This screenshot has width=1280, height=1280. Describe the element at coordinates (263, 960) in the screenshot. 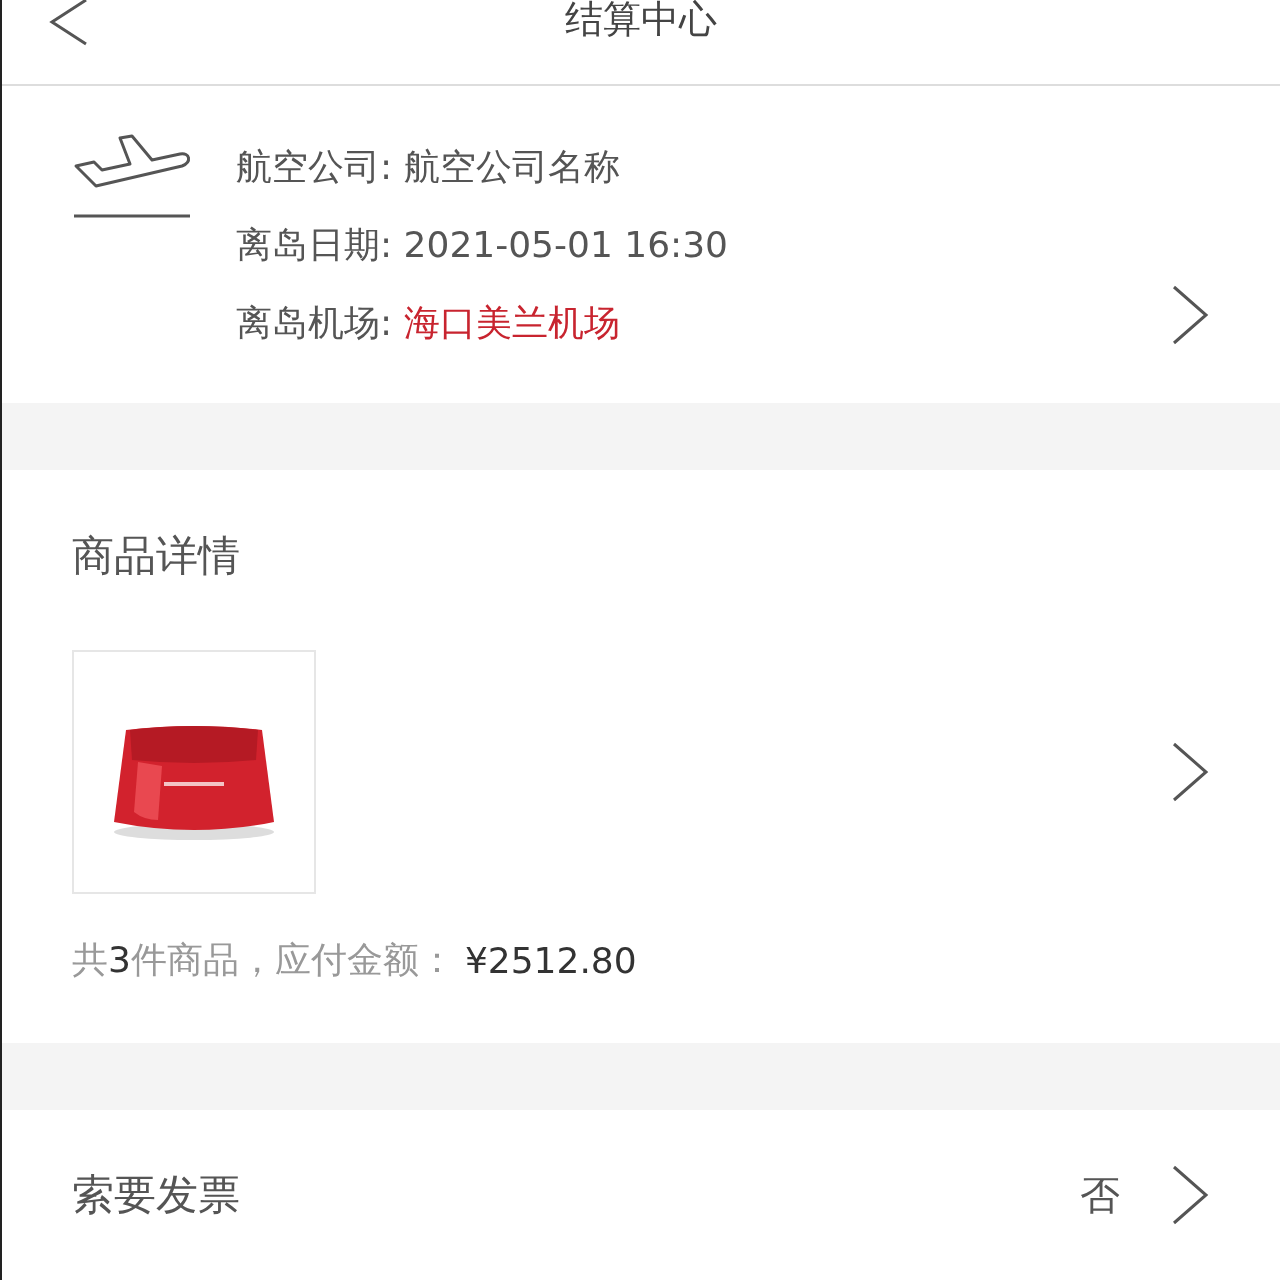

I see `item-count-text: 共3件商品，应付金额：` at that location.